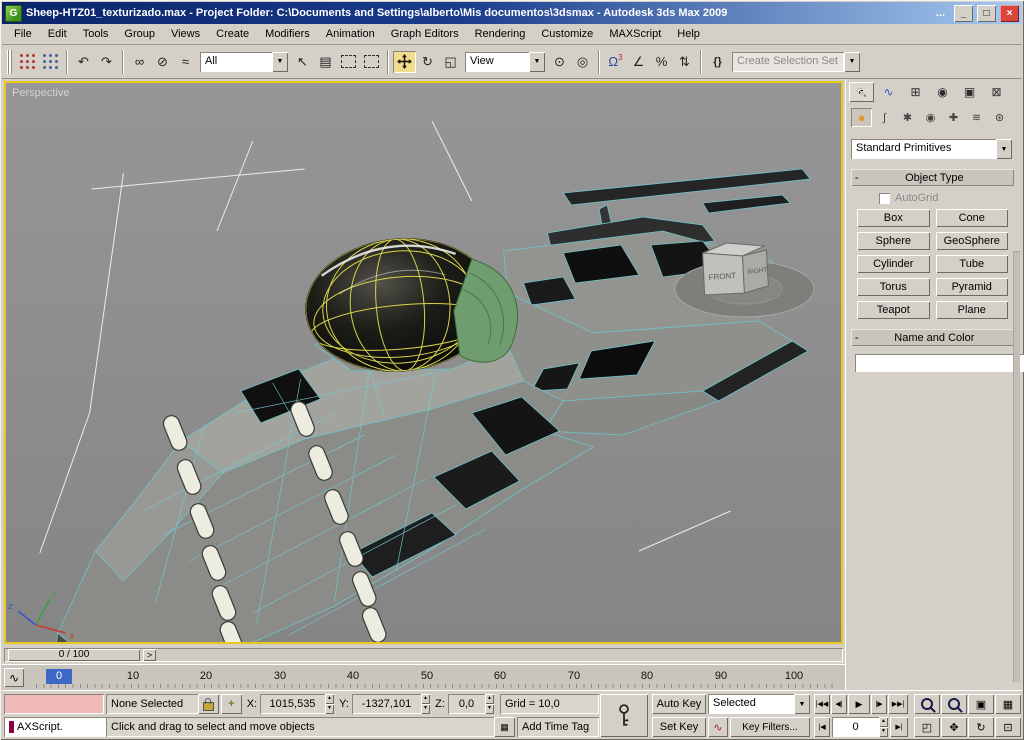 This screenshot has height=740, width=1024. I want to click on primitives-category-dropdown: Standard Primitives ▼, so click(931, 149).